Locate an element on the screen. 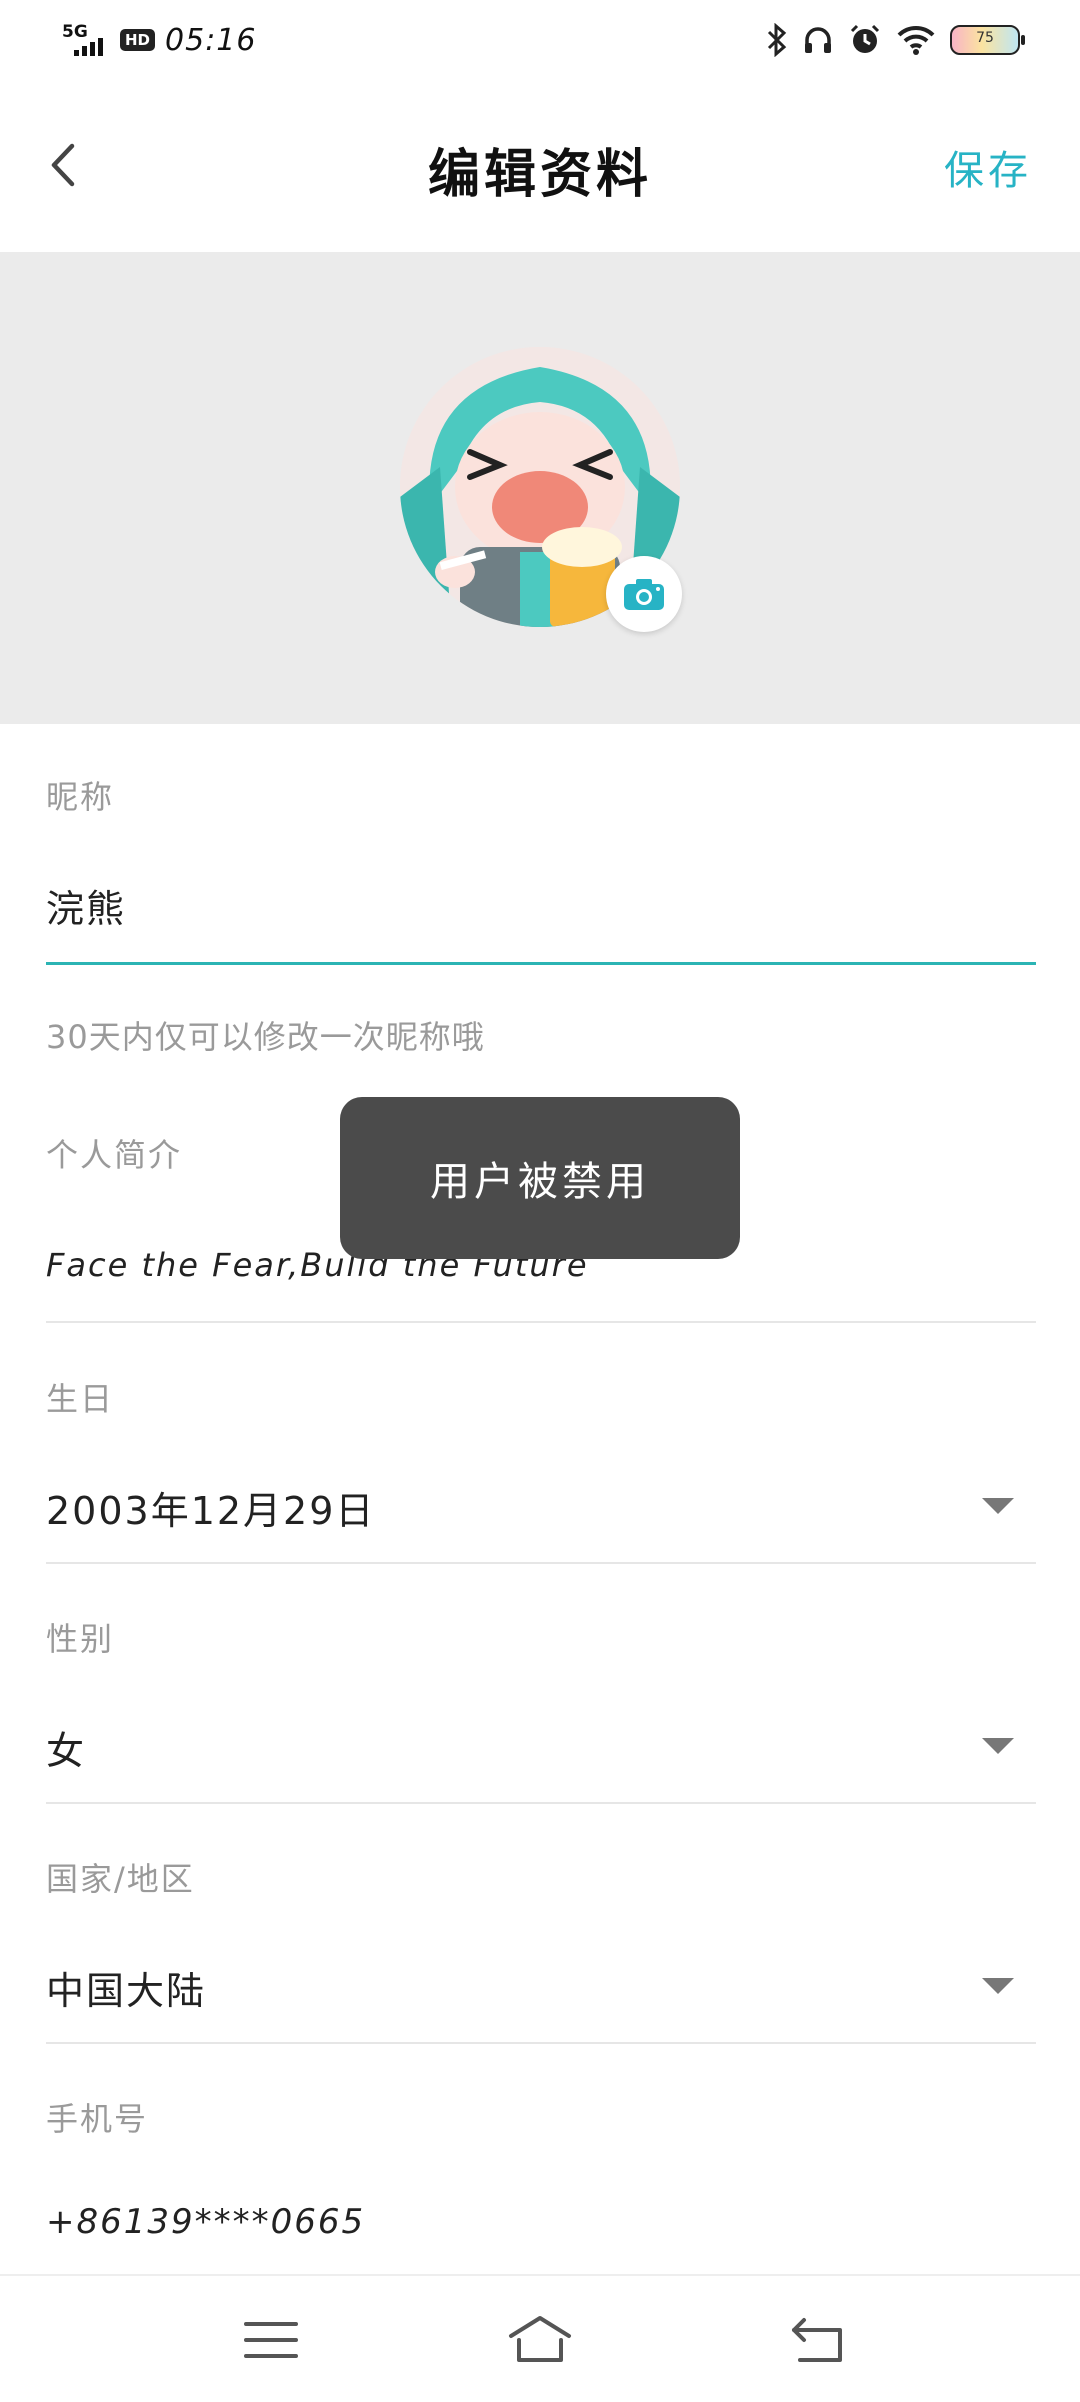 The height and width of the screenshot is (2402, 1080). cell-signal-icon: 5G is located at coordinates (86, 40).